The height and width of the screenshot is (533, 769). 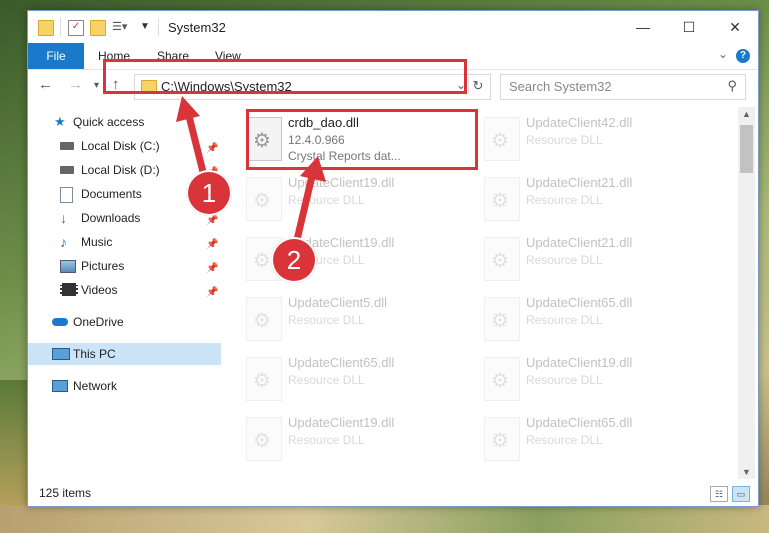 What do you see at coordinates (209, 193) in the screenshot?
I see `step-1-badge: 1` at bounding box center [209, 193].